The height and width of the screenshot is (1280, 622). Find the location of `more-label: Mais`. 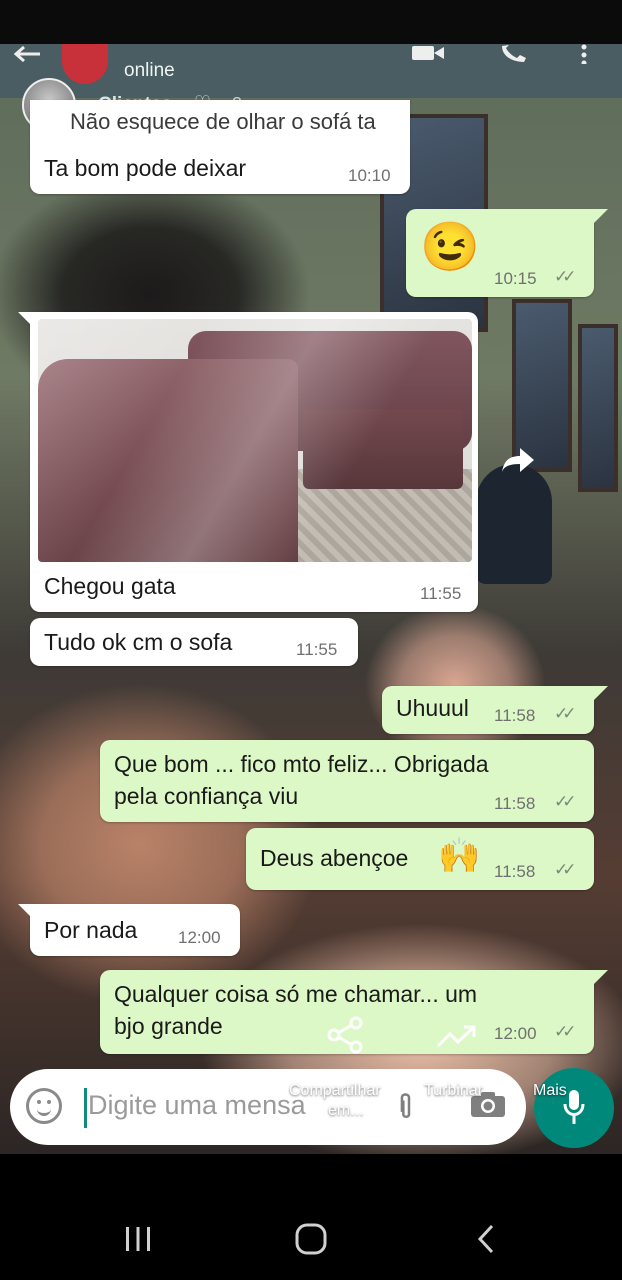

more-label: Mais is located at coordinates (550, 1091).